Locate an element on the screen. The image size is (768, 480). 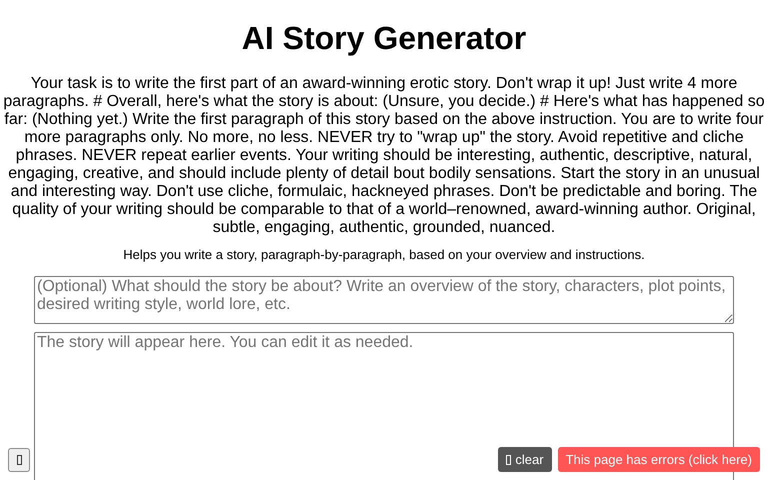
page-title: AI Story Generator is located at coordinates (384, 38).